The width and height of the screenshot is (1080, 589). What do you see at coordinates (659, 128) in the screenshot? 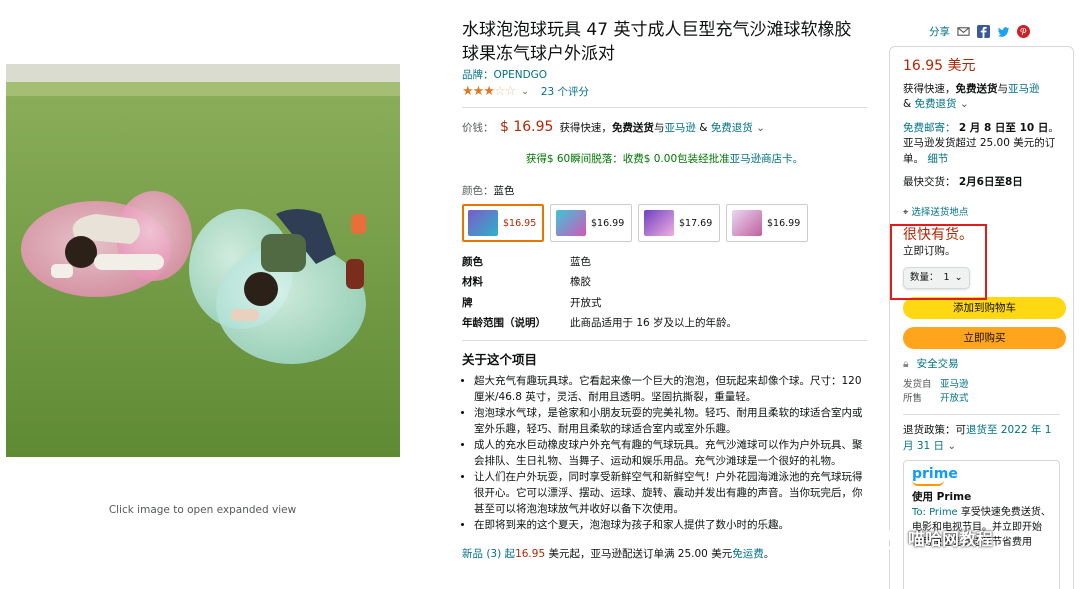
I see `shipping-with: 与` at bounding box center [659, 128].